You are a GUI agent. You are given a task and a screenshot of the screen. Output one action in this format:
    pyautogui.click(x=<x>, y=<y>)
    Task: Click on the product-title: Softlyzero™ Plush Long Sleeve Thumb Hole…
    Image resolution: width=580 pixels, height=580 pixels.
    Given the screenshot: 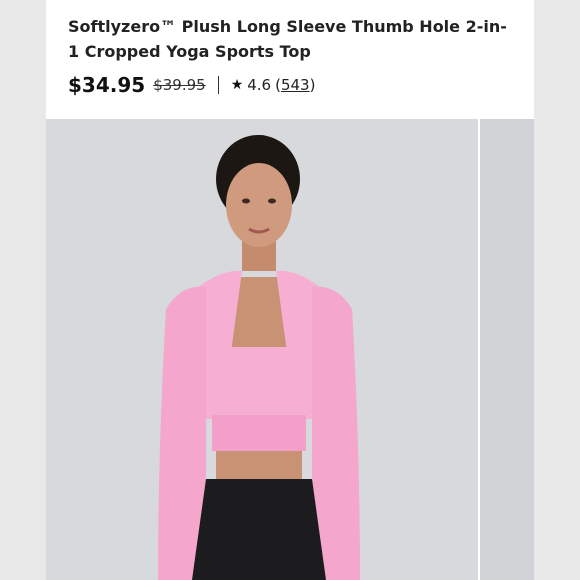 What is the action you would take?
    pyautogui.click(x=290, y=39)
    